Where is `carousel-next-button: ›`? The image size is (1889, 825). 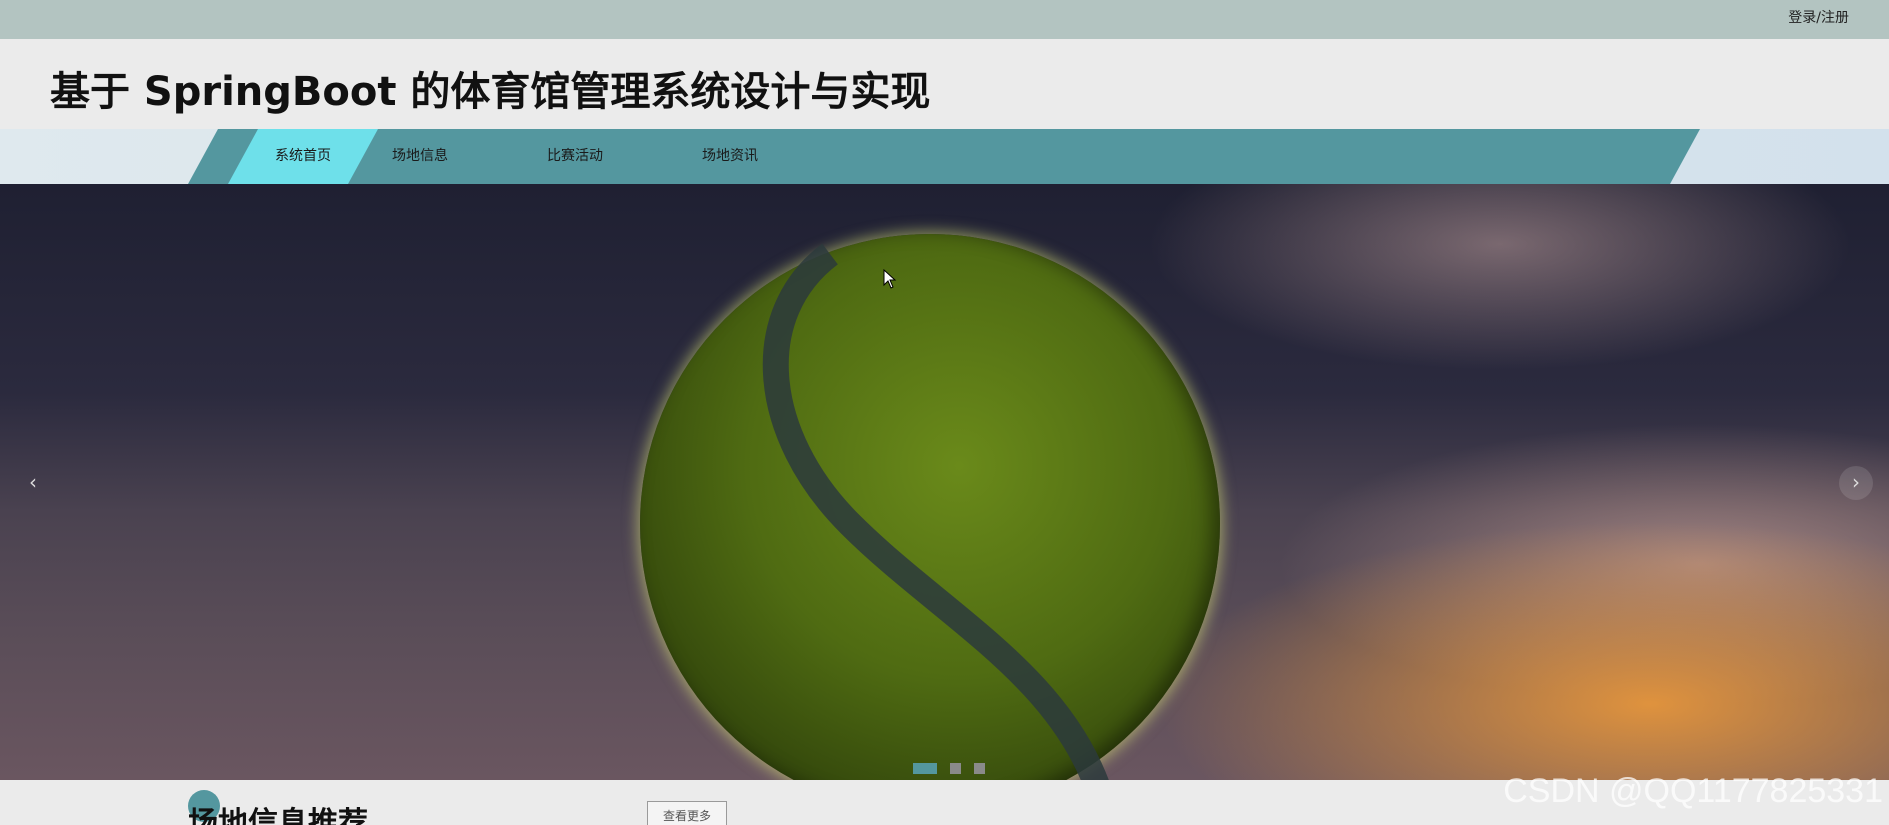
carousel-next-button: › is located at coordinates (1856, 483).